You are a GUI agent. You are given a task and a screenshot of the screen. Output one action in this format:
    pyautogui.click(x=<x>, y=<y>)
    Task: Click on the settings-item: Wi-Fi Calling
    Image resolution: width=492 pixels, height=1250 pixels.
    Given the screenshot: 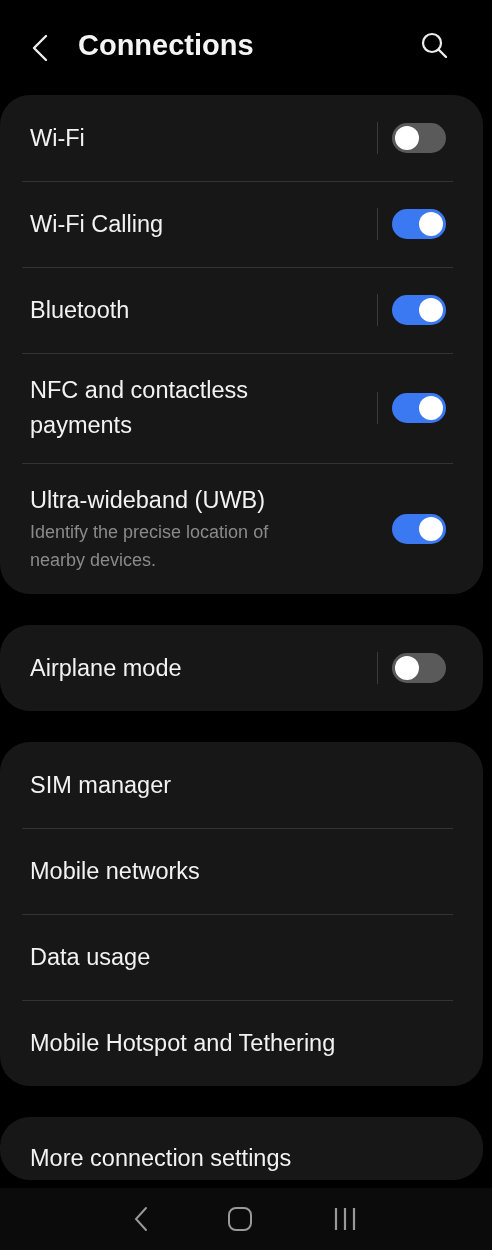 What is the action you would take?
    pyautogui.click(x=241, y=224)
    